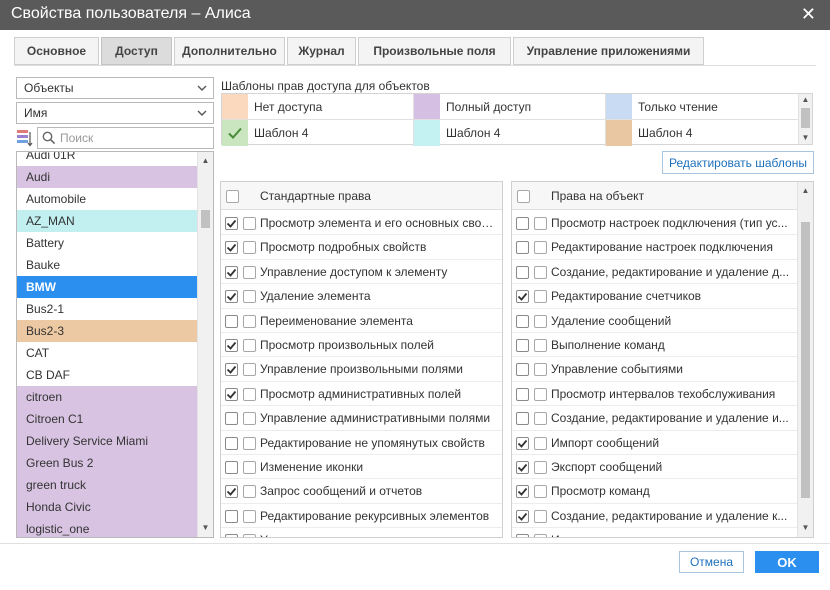 This screenshot has height=590, width=830. I want to click on close-icon: ✕, so click(808, 14).